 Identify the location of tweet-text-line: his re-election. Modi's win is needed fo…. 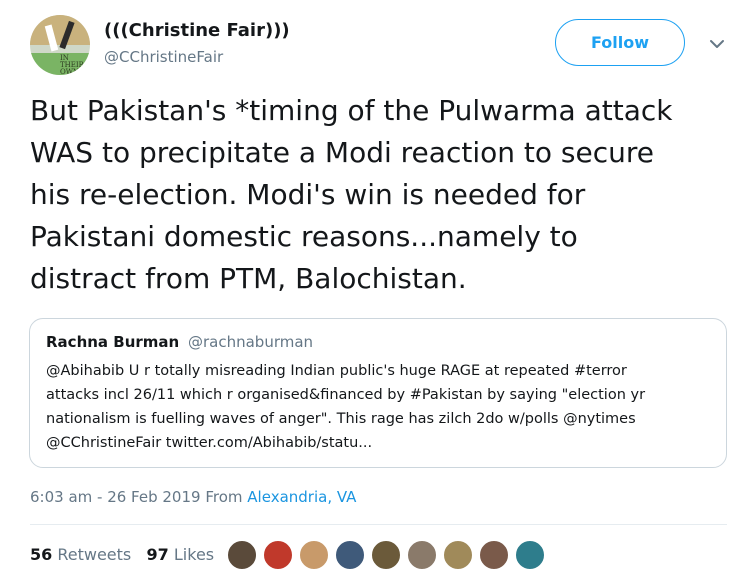
(308, 194).